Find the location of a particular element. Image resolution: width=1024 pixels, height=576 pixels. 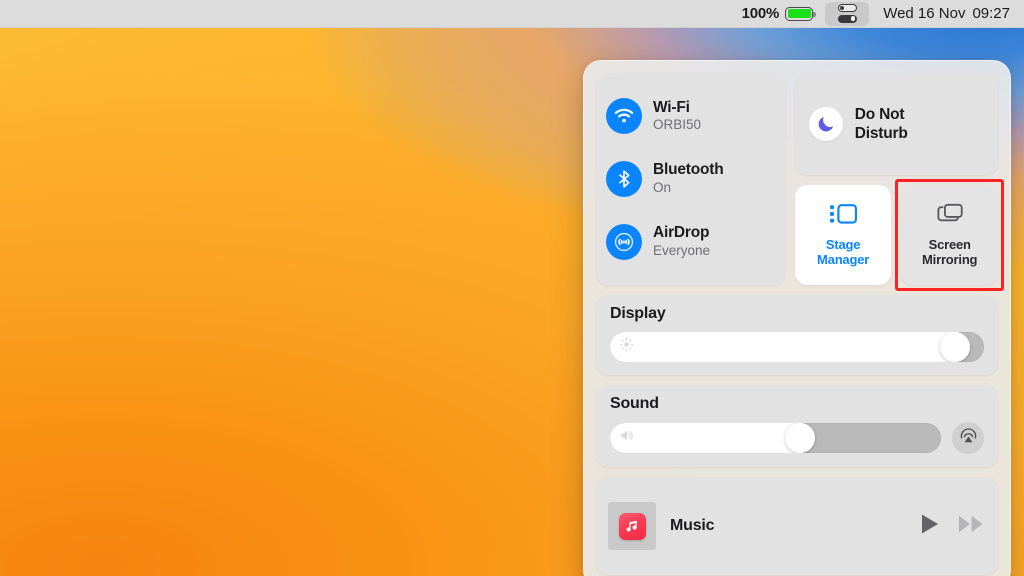

speaker-icon is located at coordinates (627, 438).